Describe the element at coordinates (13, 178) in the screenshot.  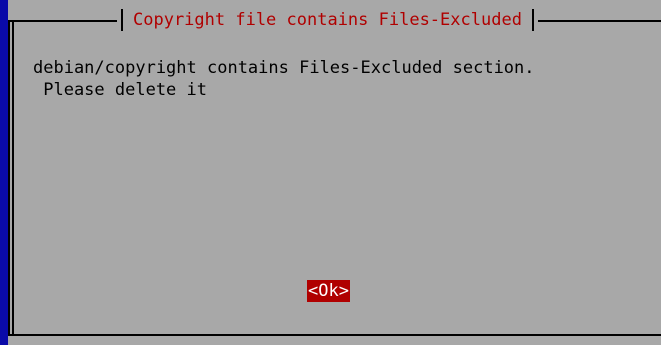
I see `dialog-frame-inner-line` at that location.